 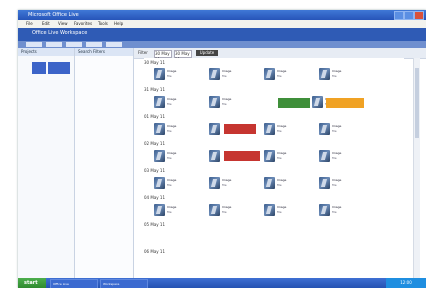 I want to click on menu-help: Help, so click(x=118, y=24).